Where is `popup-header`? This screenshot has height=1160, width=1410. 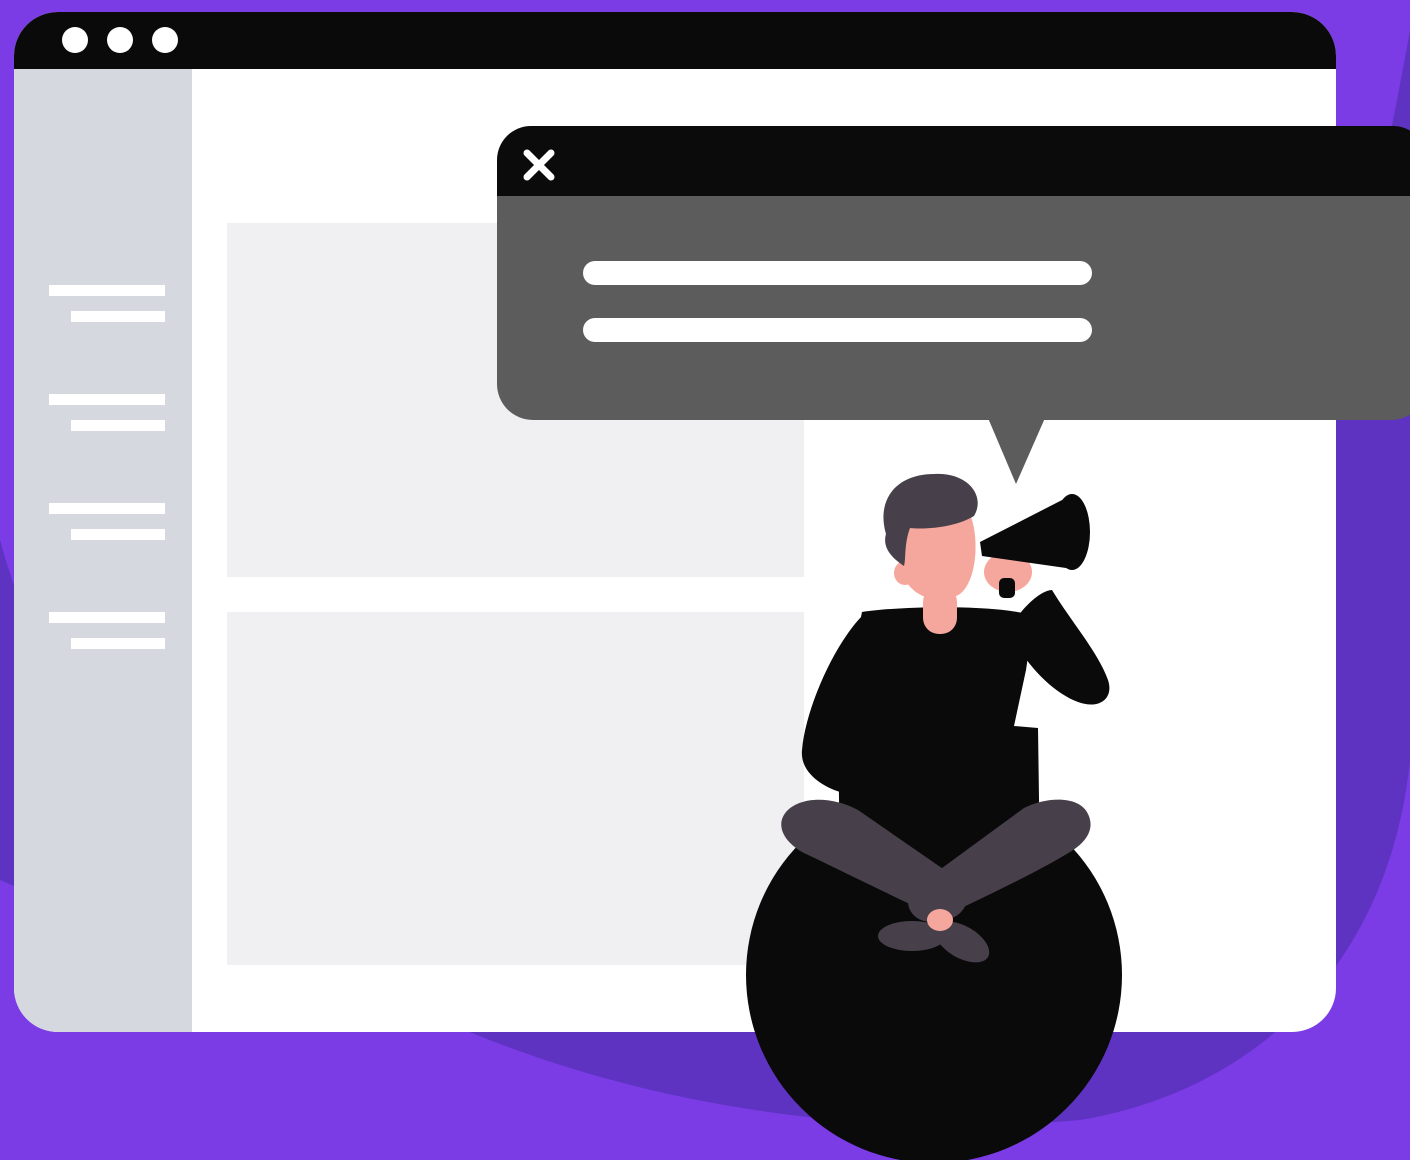
popup-header is located at coordinates (953, 161).